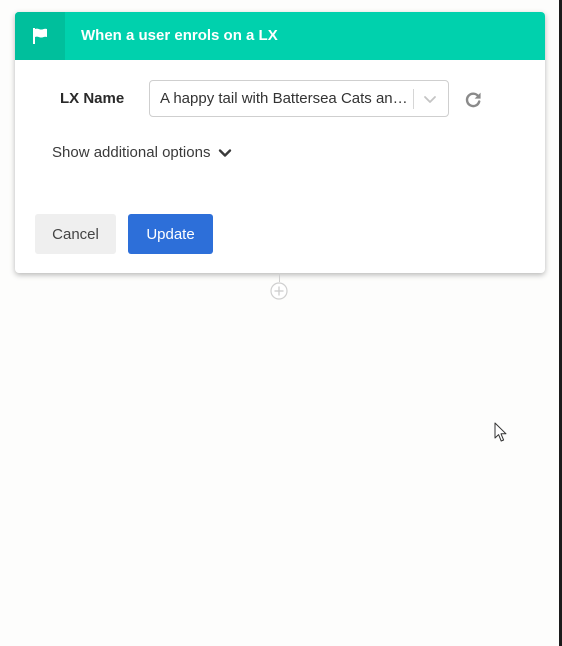  What do you see at coordinates (170, 234) in the screenshot?
I see `update-button: Update` at bounding box center [170, 234].